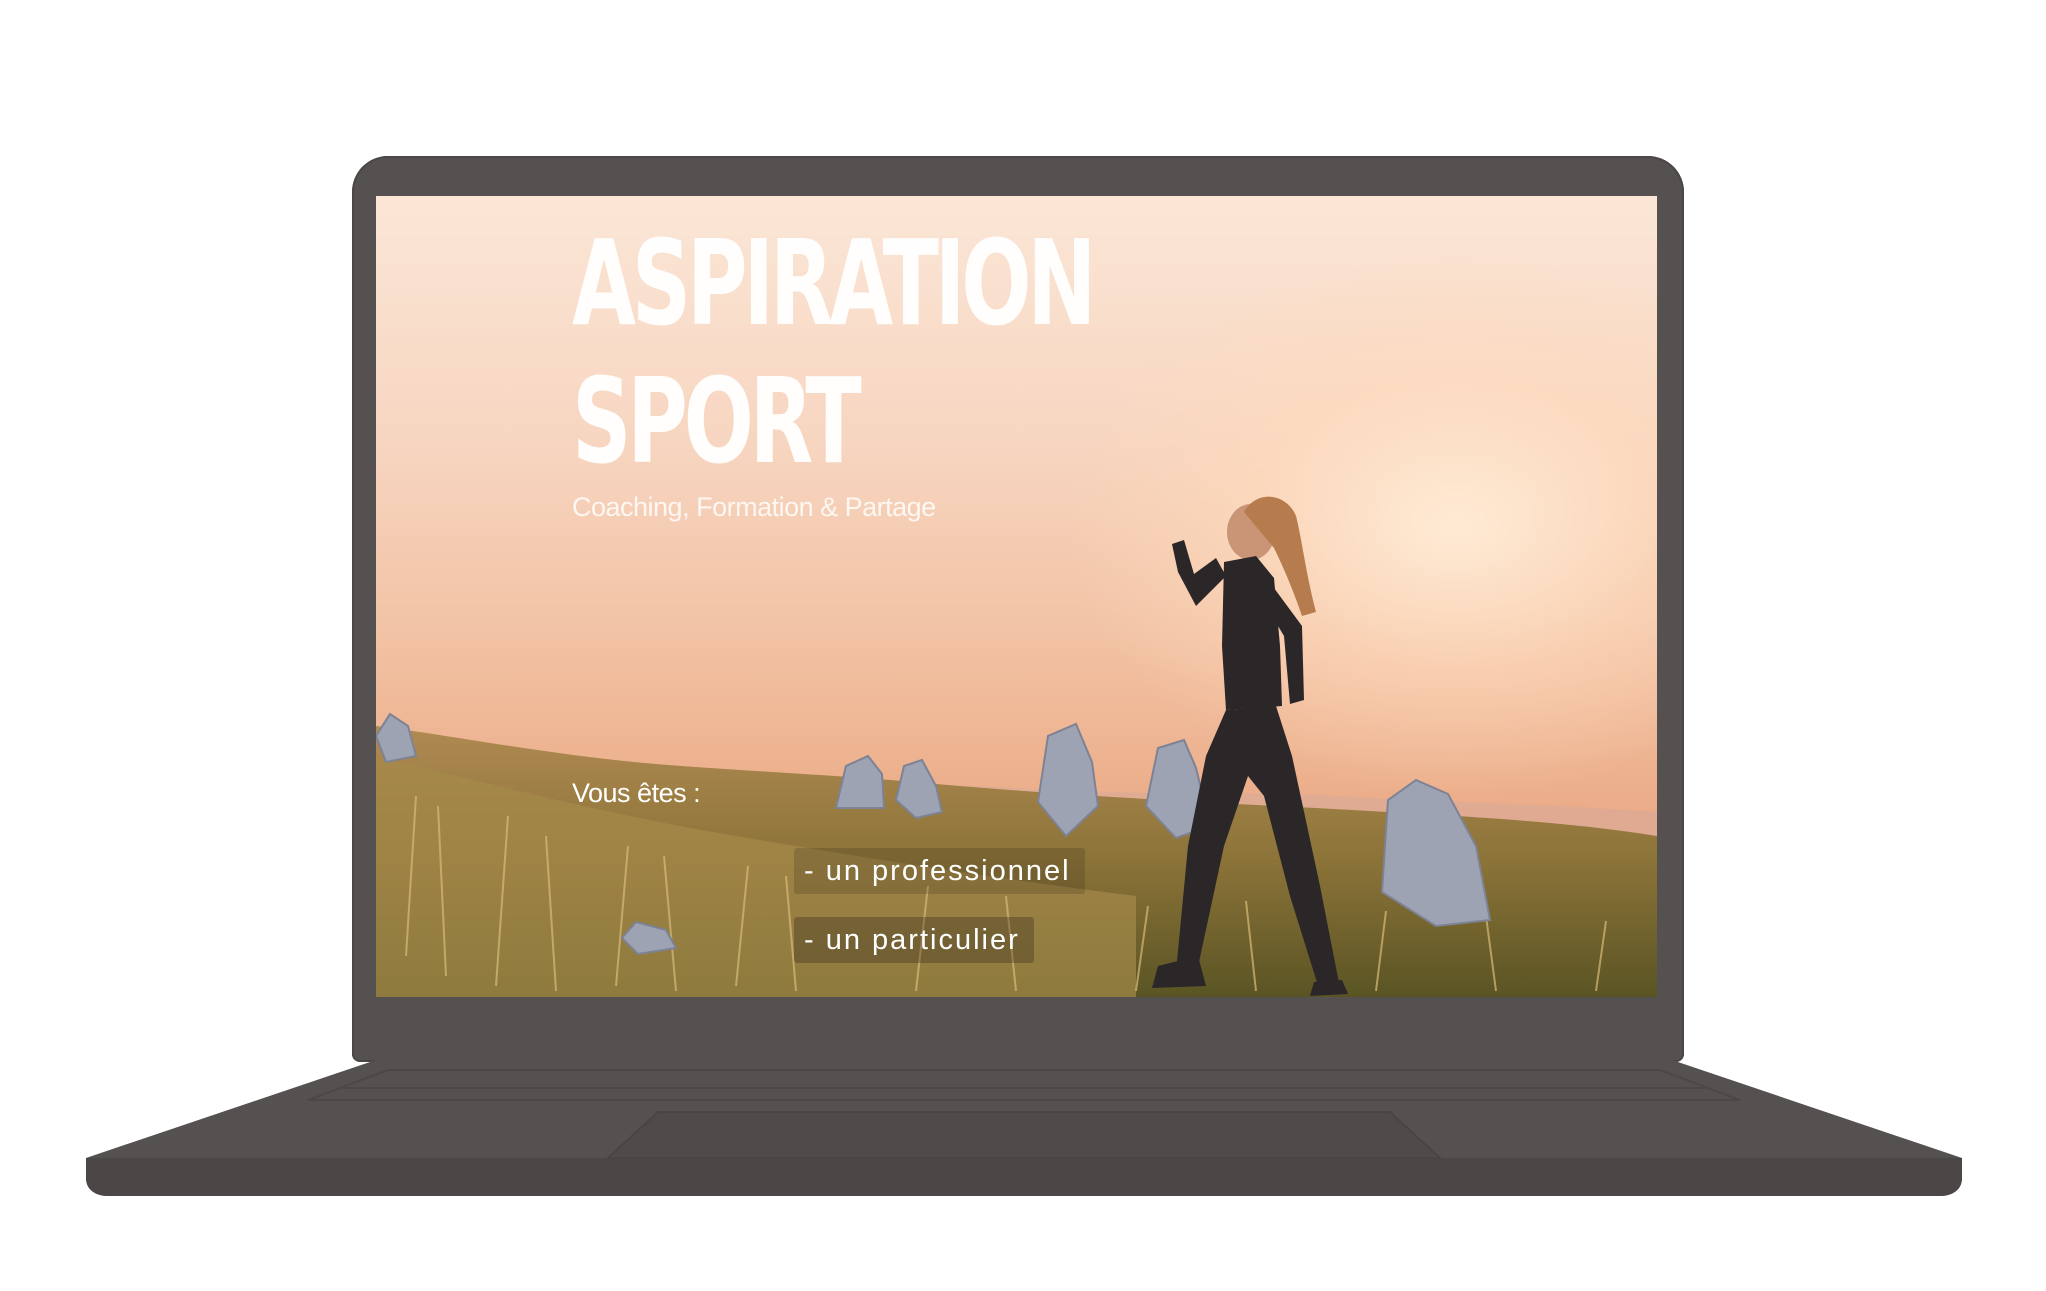 Image resolution: width=2046 pixels, height=1291 pixels. I want to click on site-title: ASPIRATION SPORT, so click(834, 352).